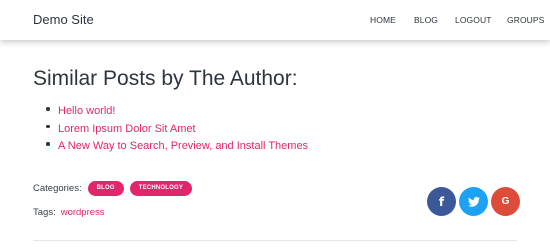  What do you see at coordinates (83, 212) in the screenshot?
I see `tag-link-wordpress: wordpress` at bounding box center [83, 212].